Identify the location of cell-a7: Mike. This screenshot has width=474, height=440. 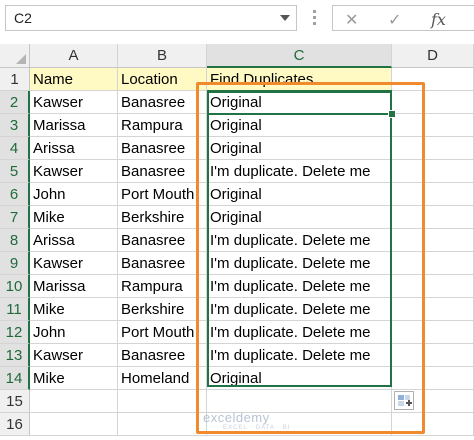
(74, 217).